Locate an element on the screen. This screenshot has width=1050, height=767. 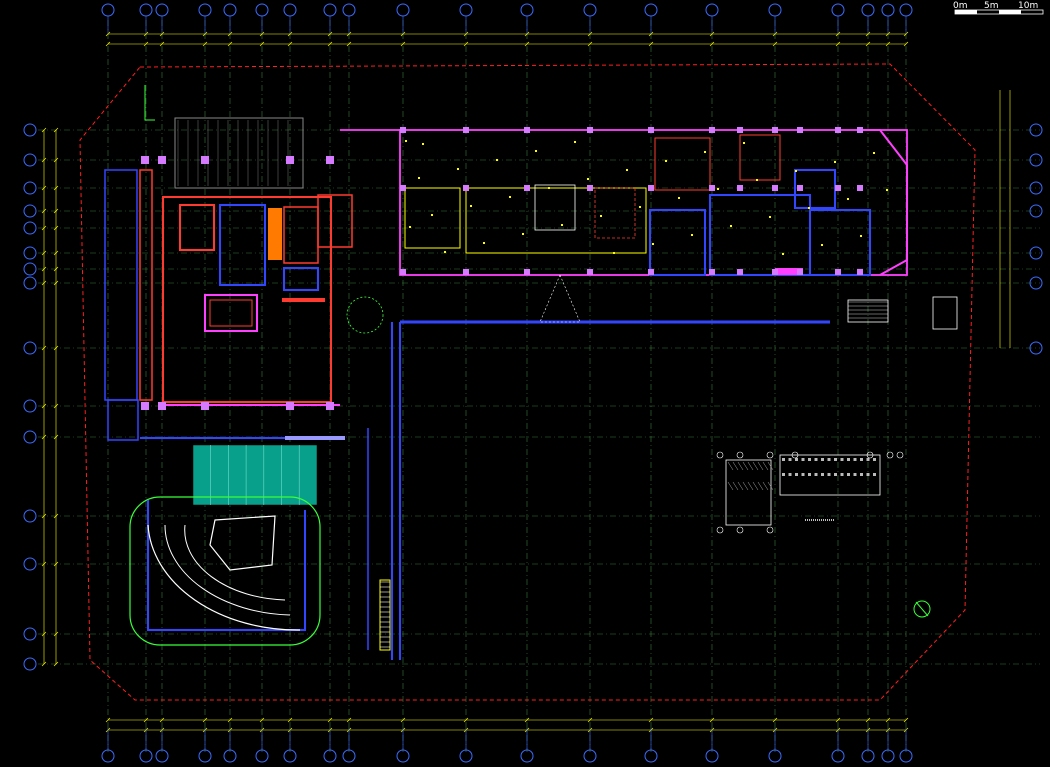
void is located at coordinates (555, 207).